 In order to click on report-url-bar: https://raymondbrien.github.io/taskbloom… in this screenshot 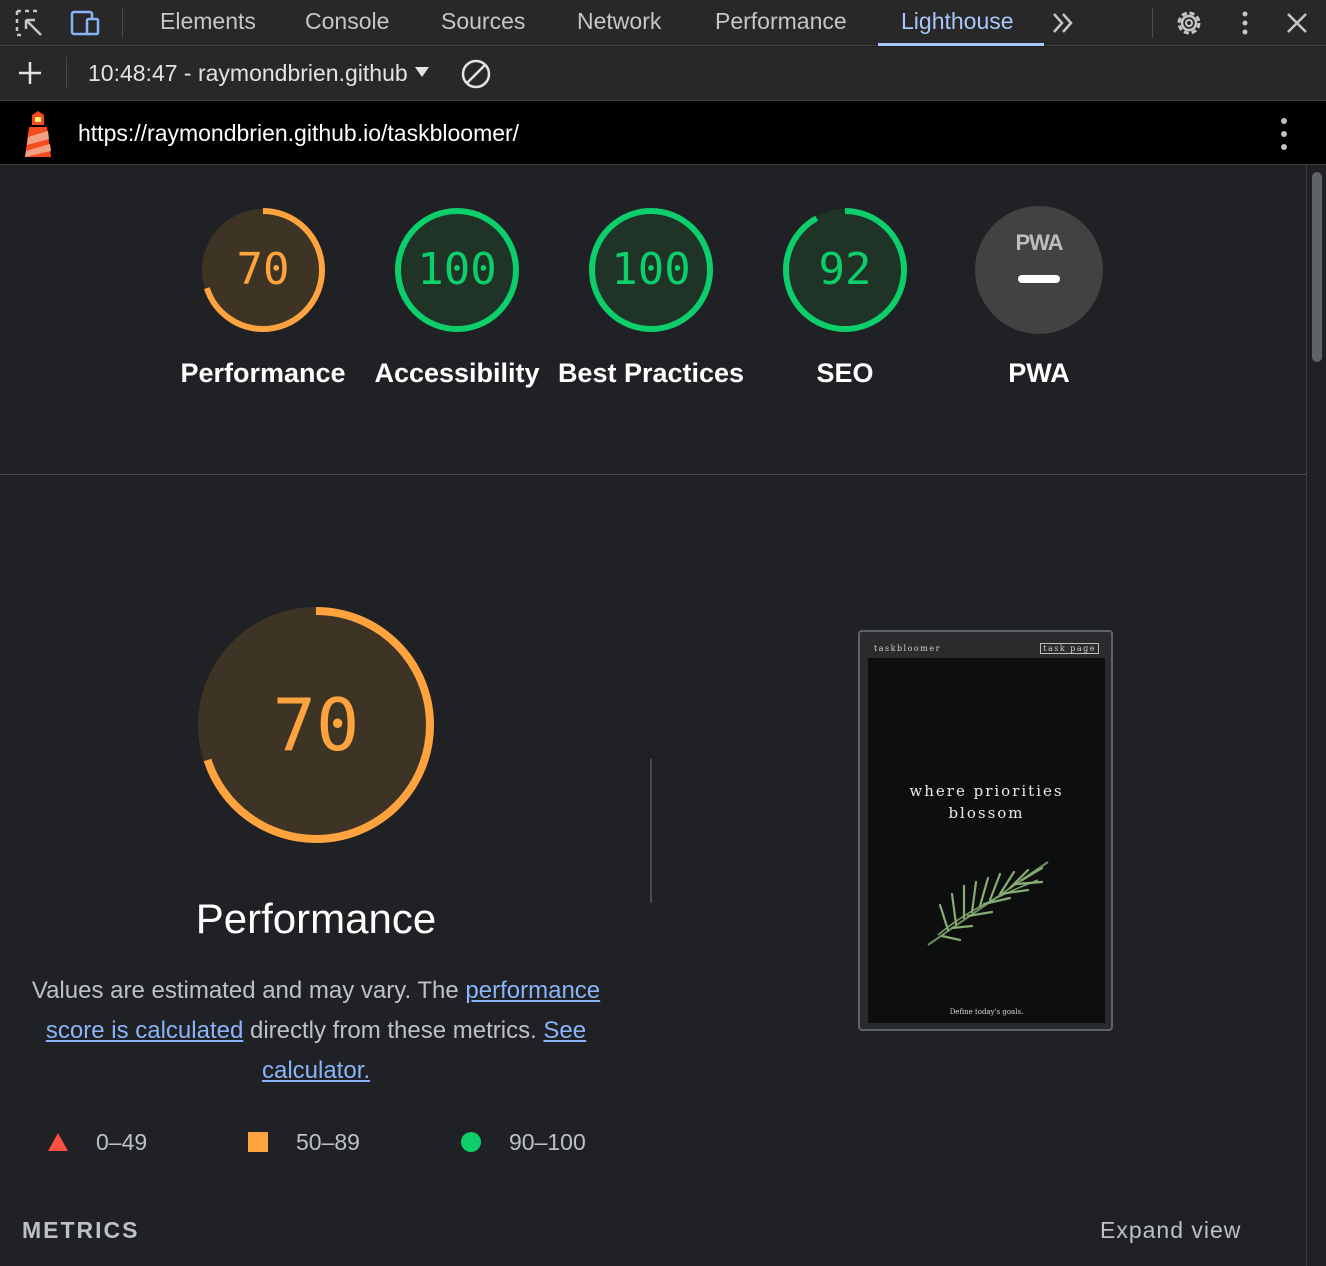, I will do `click(663, 133)`.